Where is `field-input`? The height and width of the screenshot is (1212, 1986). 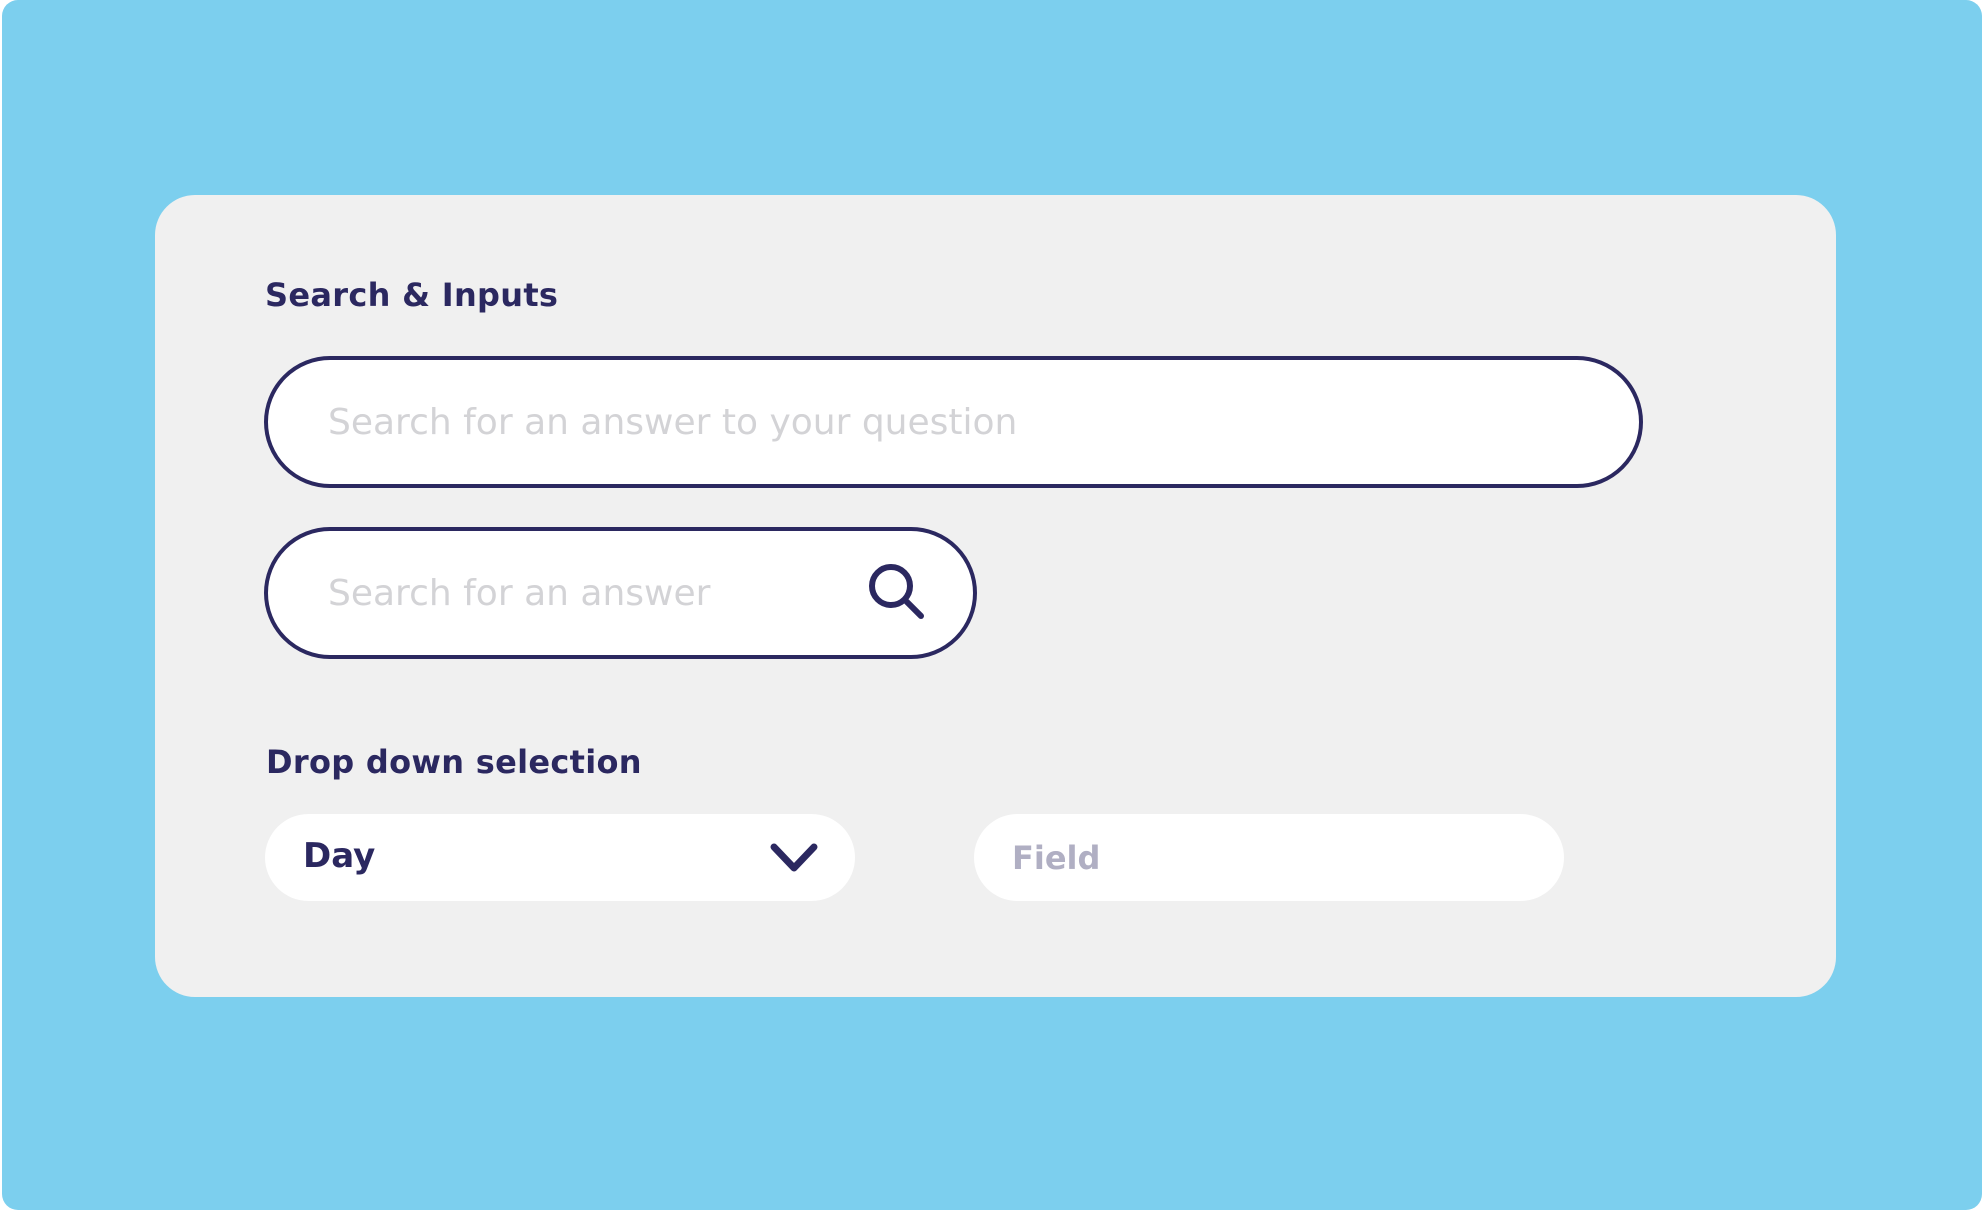 field-input is located at coordinates (1267, 857).